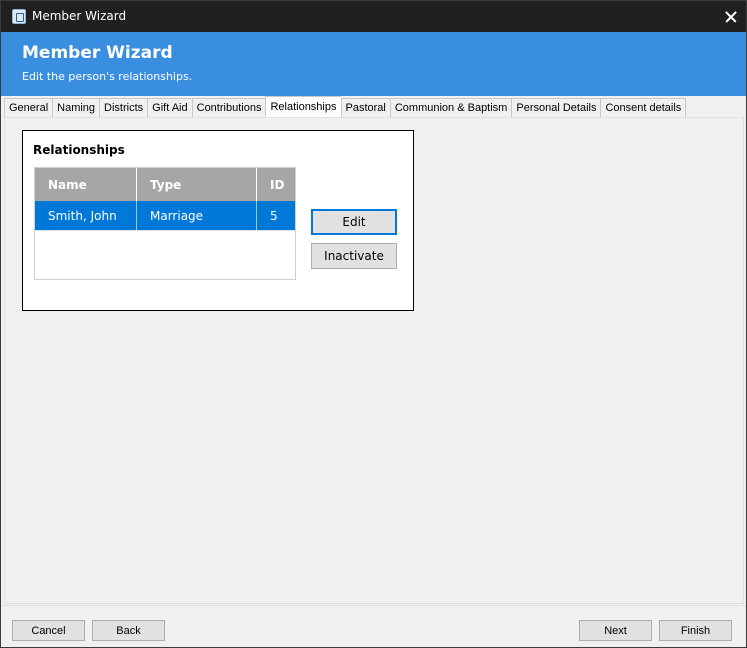 The height and width of the screenshot is (648, 747). I want to click on tab-districts: Districts, so click(123, 108).